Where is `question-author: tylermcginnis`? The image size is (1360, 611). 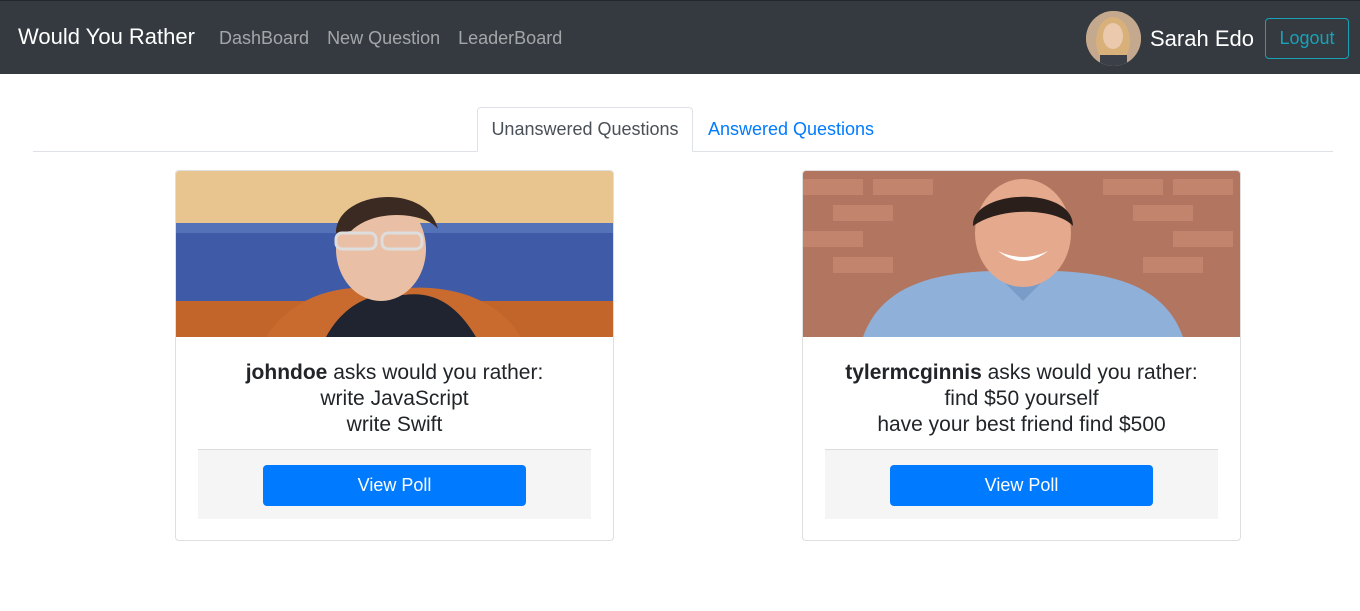 question-author: tylermcginnis is located at coordinates (913, 372).